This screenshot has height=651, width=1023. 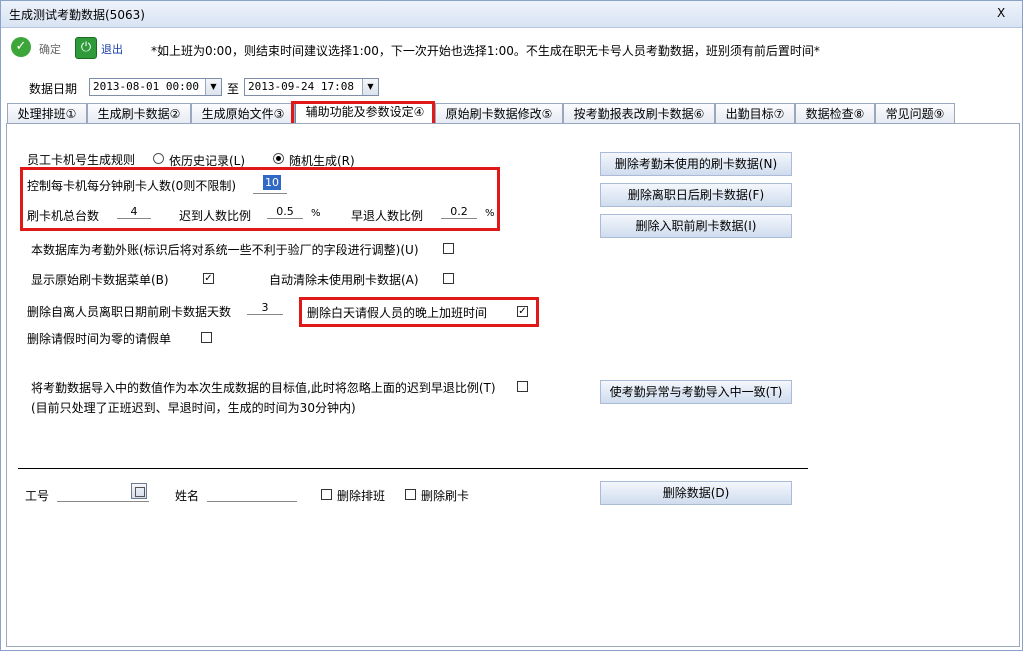 I want to click on lookup-icon-inner, so click(x=140, y=492).